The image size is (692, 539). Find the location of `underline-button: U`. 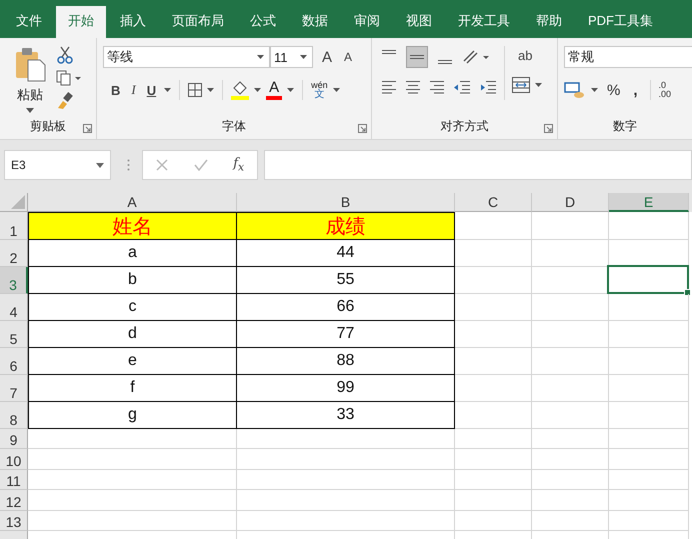

underline-button: U is located at coordinates (152, 90).